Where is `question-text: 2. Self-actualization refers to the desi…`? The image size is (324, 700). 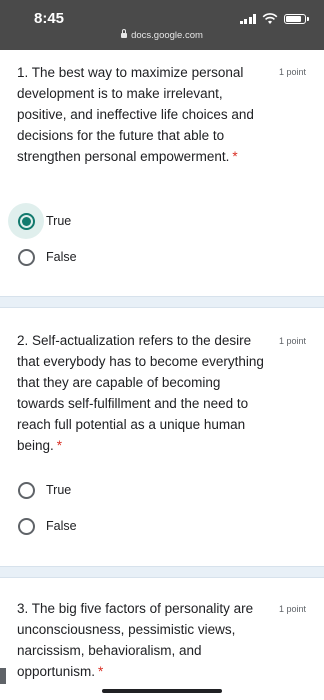
question-text: 2. Self-actualization refers to the desi… is located at coordinates (140, 393).